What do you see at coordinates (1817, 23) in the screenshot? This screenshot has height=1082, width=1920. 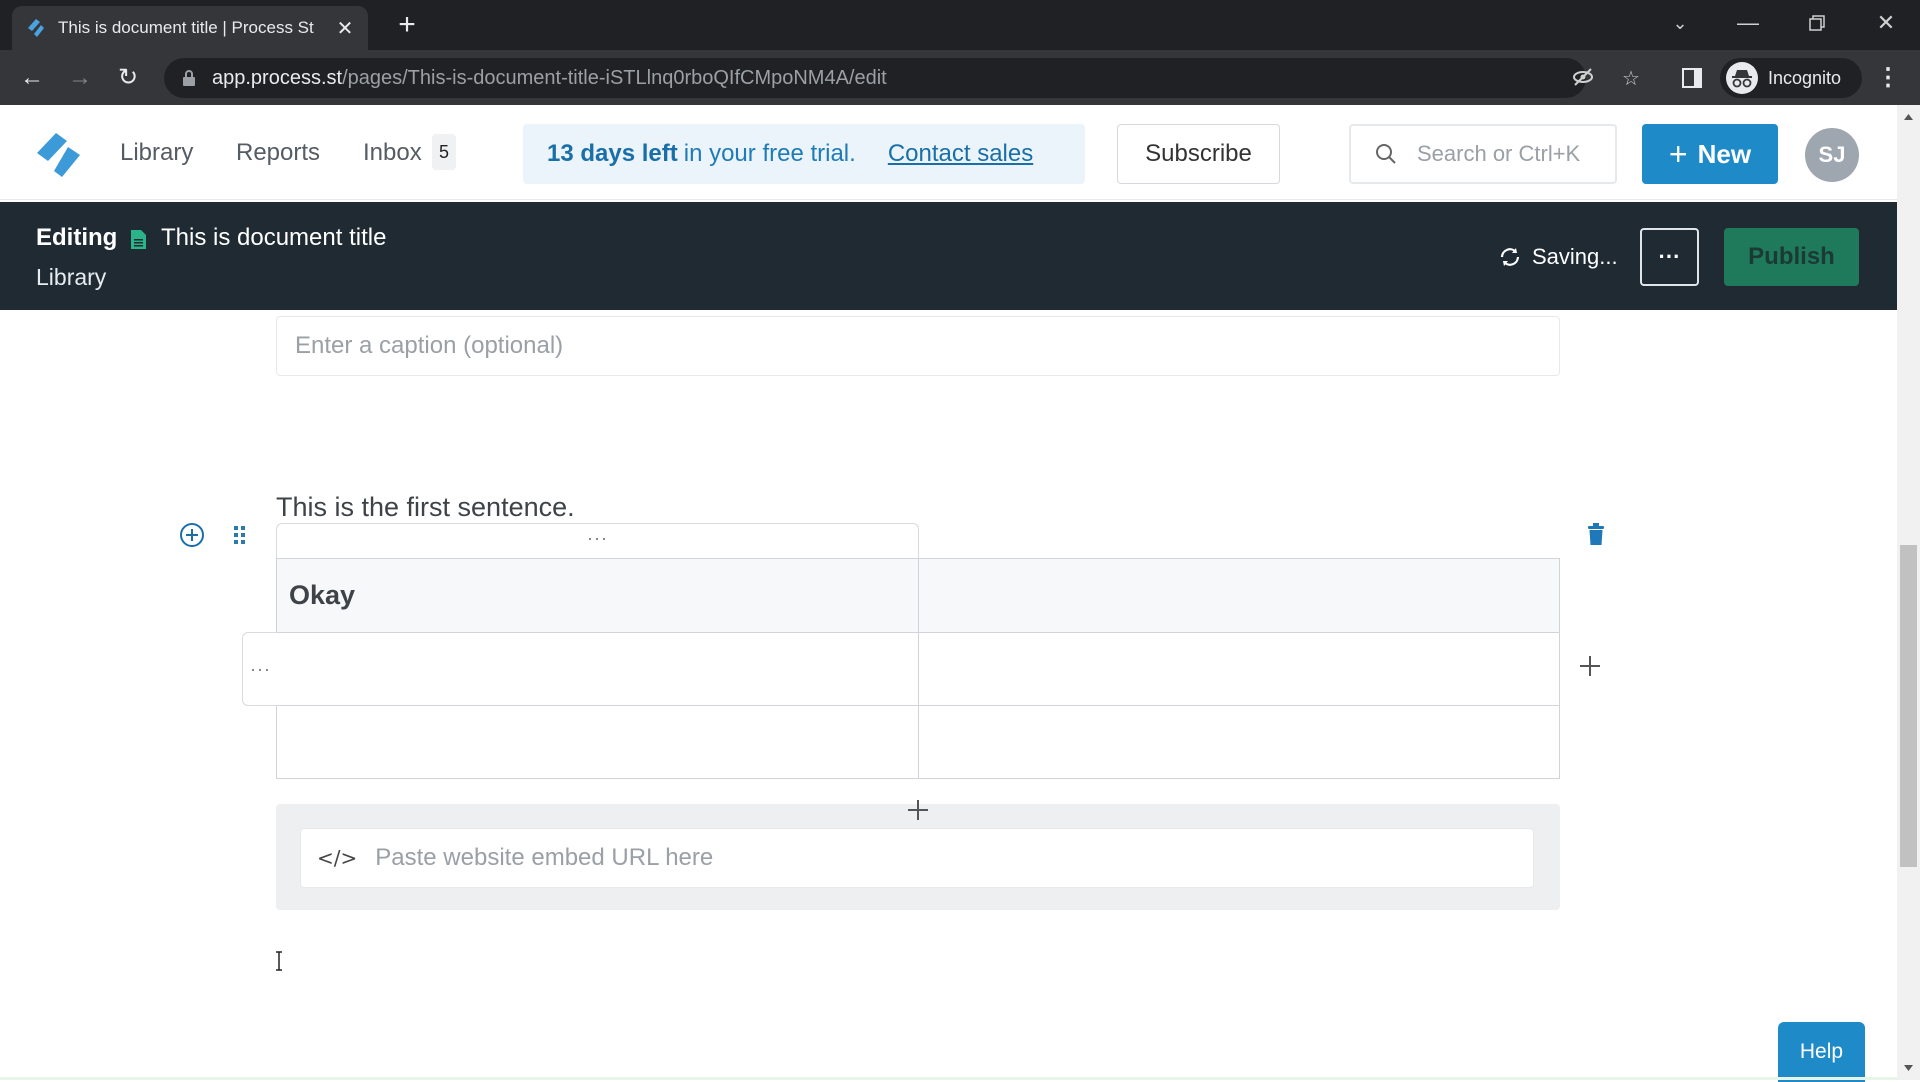 I see `restore-icon` at bounding box center [1817, 23].